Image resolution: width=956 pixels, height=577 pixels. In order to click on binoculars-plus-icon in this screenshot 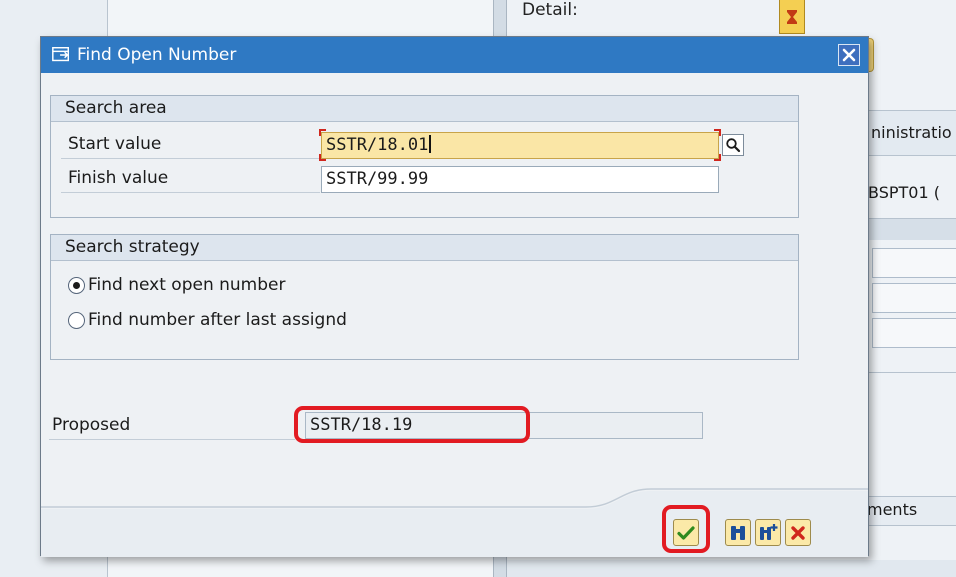, I will do `click(769, 531)`.